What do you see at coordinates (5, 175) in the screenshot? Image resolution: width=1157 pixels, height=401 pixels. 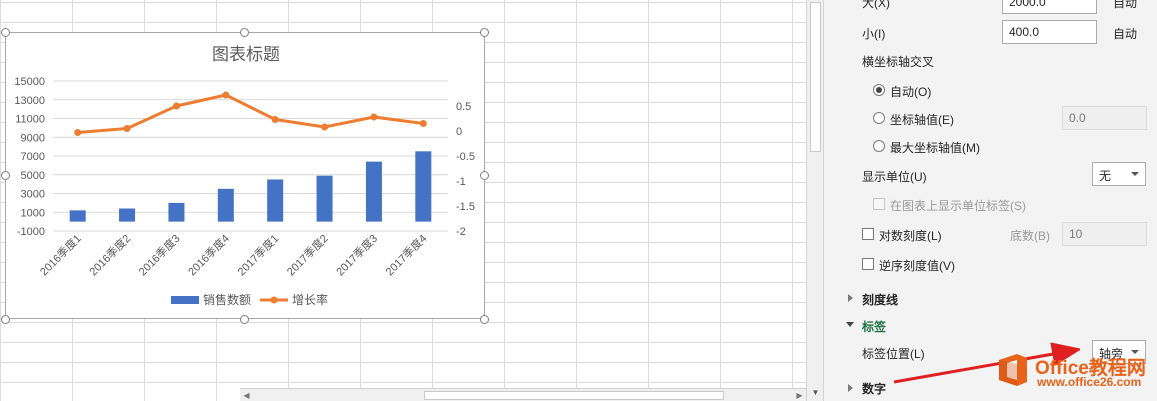 I see `resize-handle-left` at bounding box center [5, 175].